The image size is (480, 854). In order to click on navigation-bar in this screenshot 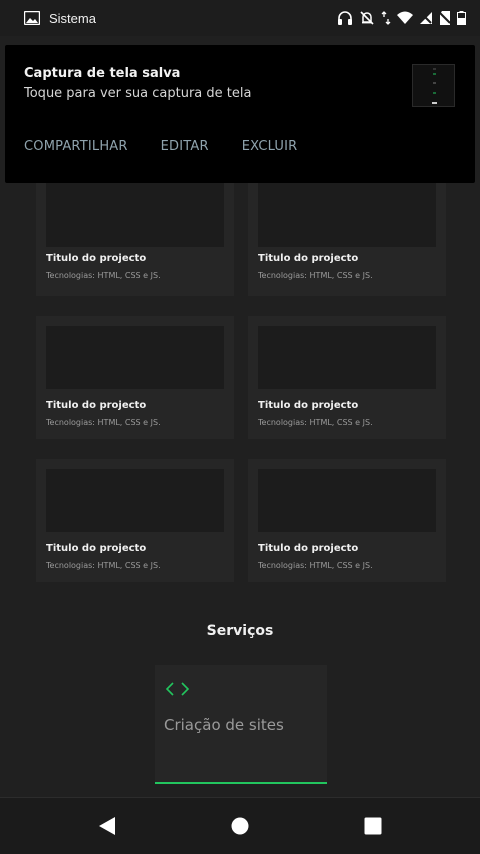, I will do `click(240, 825)`.